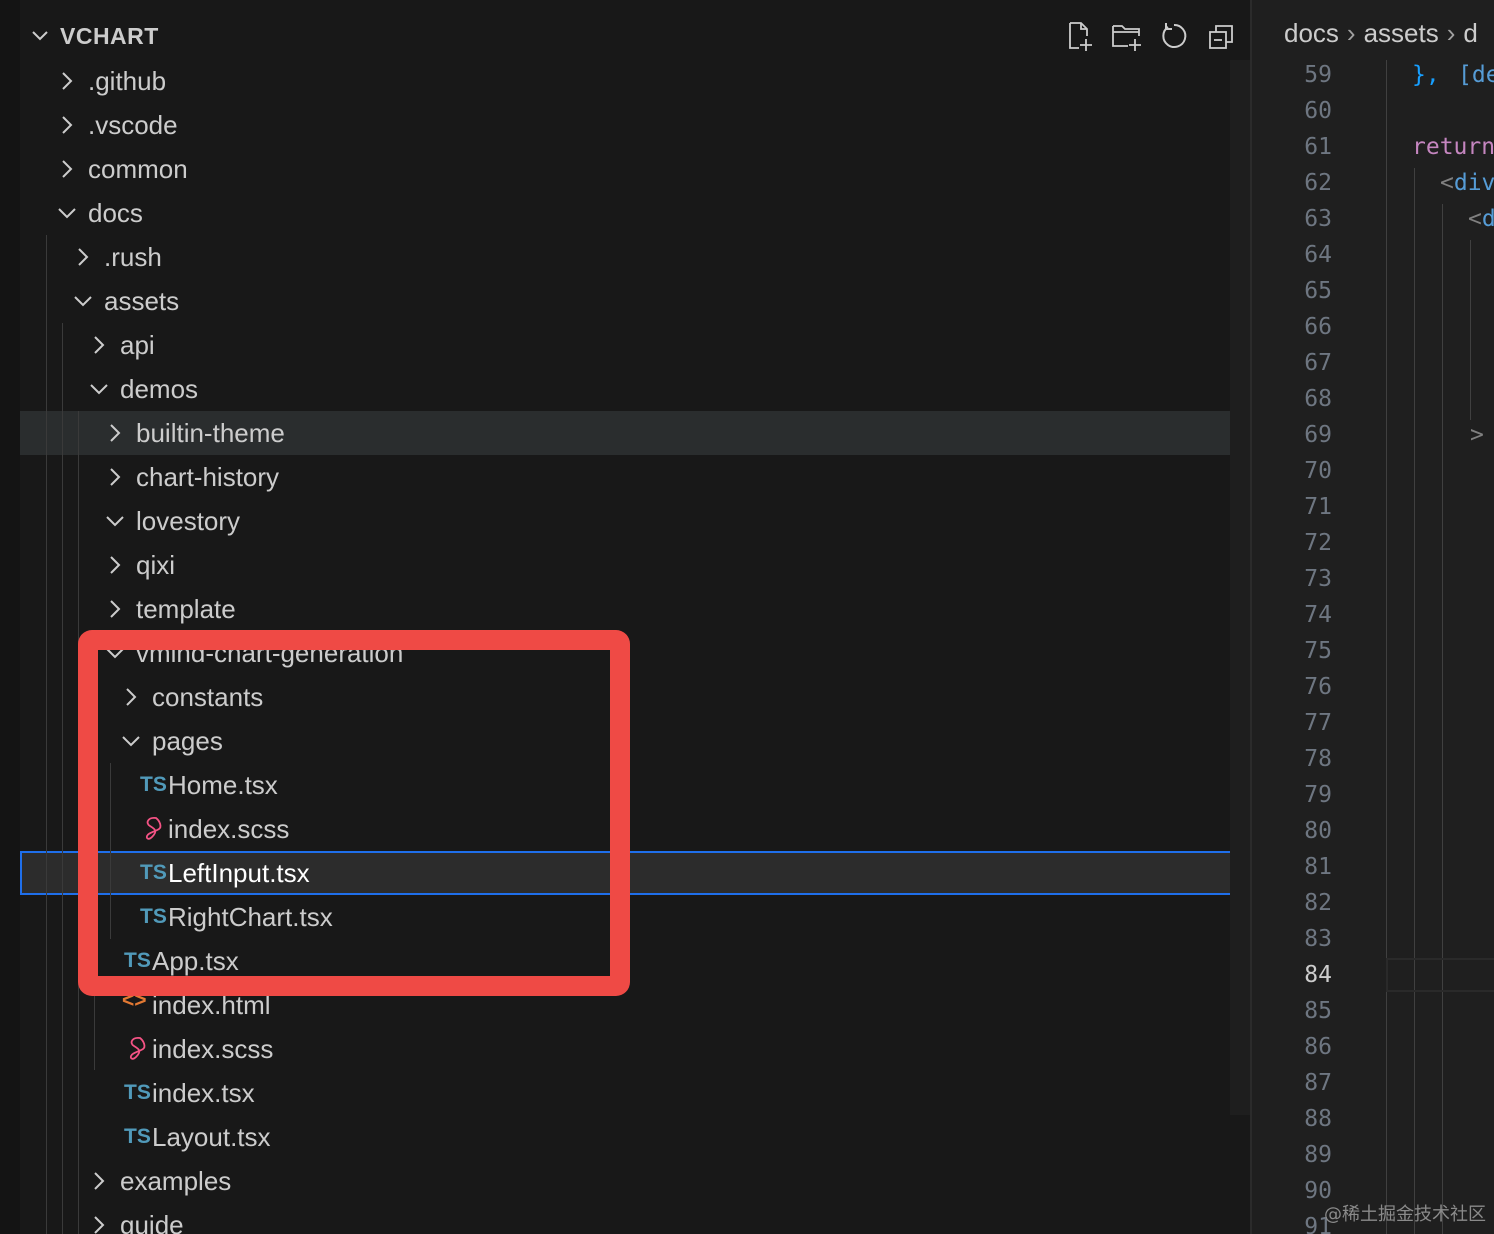  I want to click on line-number: 76, so click(1318, 687).